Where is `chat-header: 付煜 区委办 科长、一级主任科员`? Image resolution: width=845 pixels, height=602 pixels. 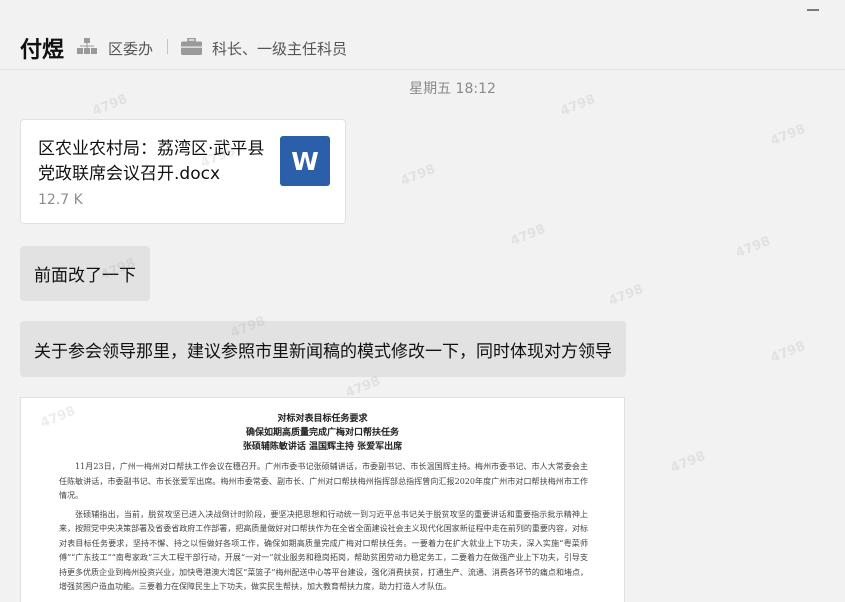 chat-header: 付煜 区委办 科长、一级主任科员 is located at coordinates (422, 35).